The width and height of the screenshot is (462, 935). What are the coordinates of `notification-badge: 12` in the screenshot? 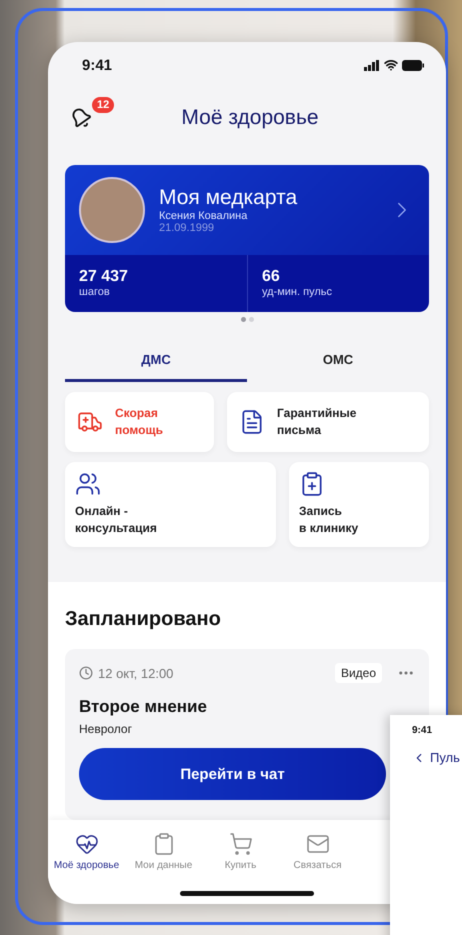 It's located at (103, 105).